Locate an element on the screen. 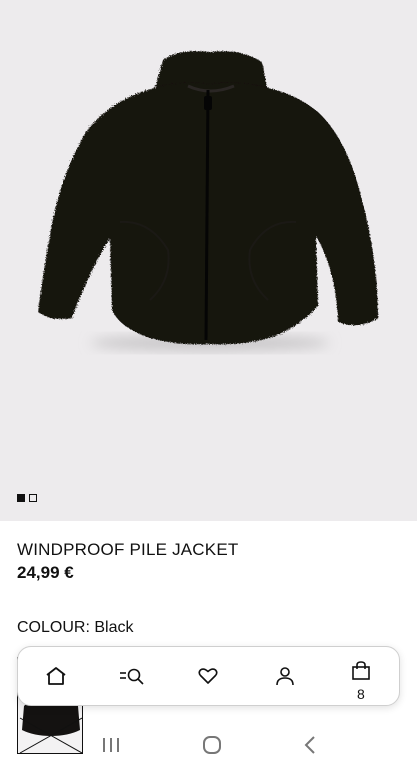 Image resolution: width=417 pixels, height=768 pixels. tab-favourites is located at coordinates (208, 676).